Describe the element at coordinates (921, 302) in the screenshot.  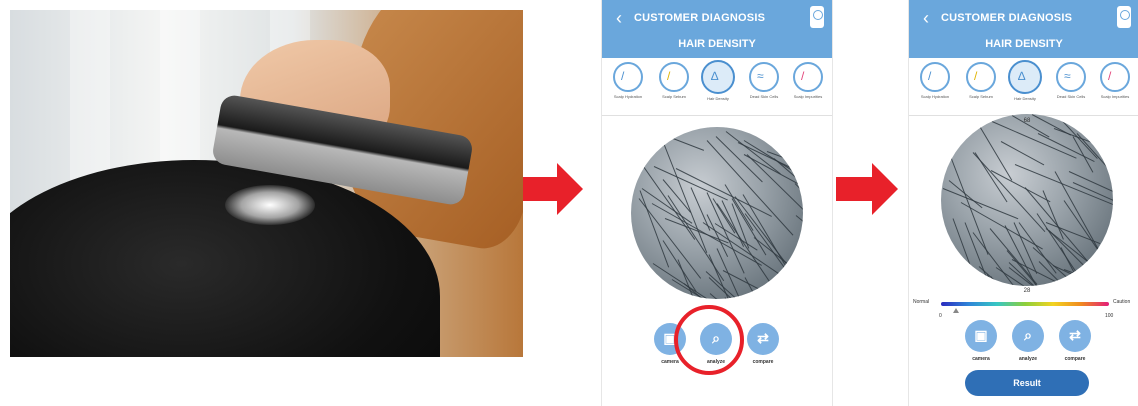
I see `scale-left-label: Normal` at that location.